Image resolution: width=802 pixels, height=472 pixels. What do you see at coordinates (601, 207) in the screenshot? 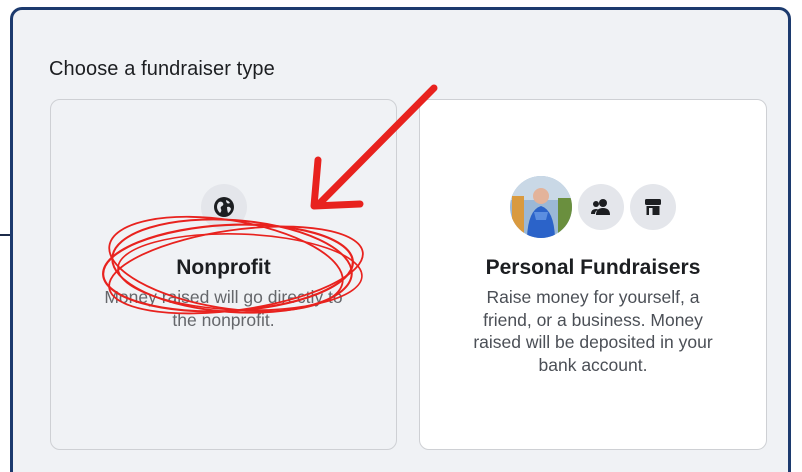
I see `people-icon` at bounding box center [601, 207].